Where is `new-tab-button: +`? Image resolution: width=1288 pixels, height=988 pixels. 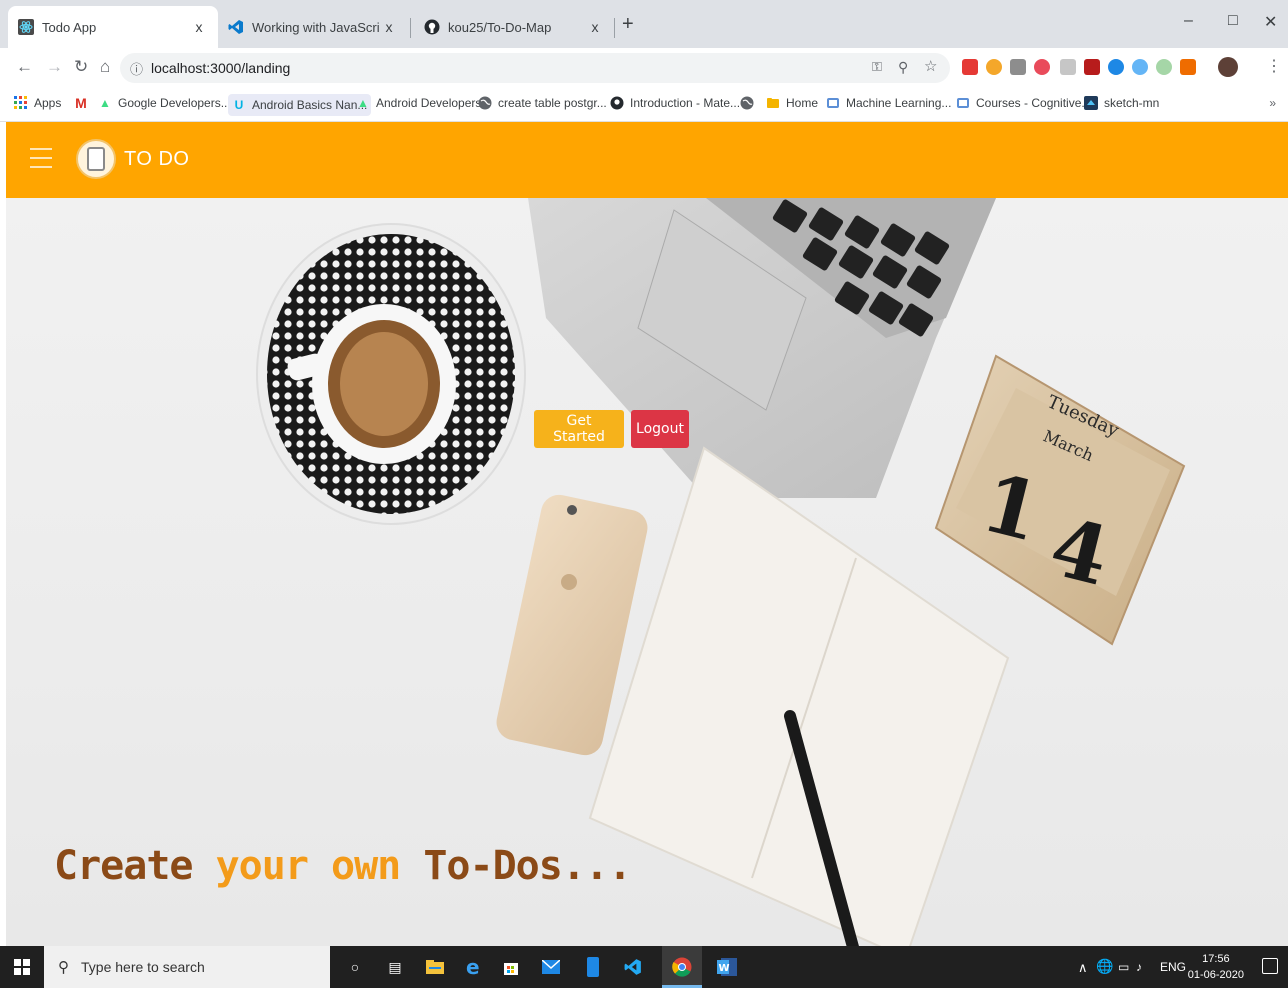 new-tab-button: + is located at coordinates (628, 24).